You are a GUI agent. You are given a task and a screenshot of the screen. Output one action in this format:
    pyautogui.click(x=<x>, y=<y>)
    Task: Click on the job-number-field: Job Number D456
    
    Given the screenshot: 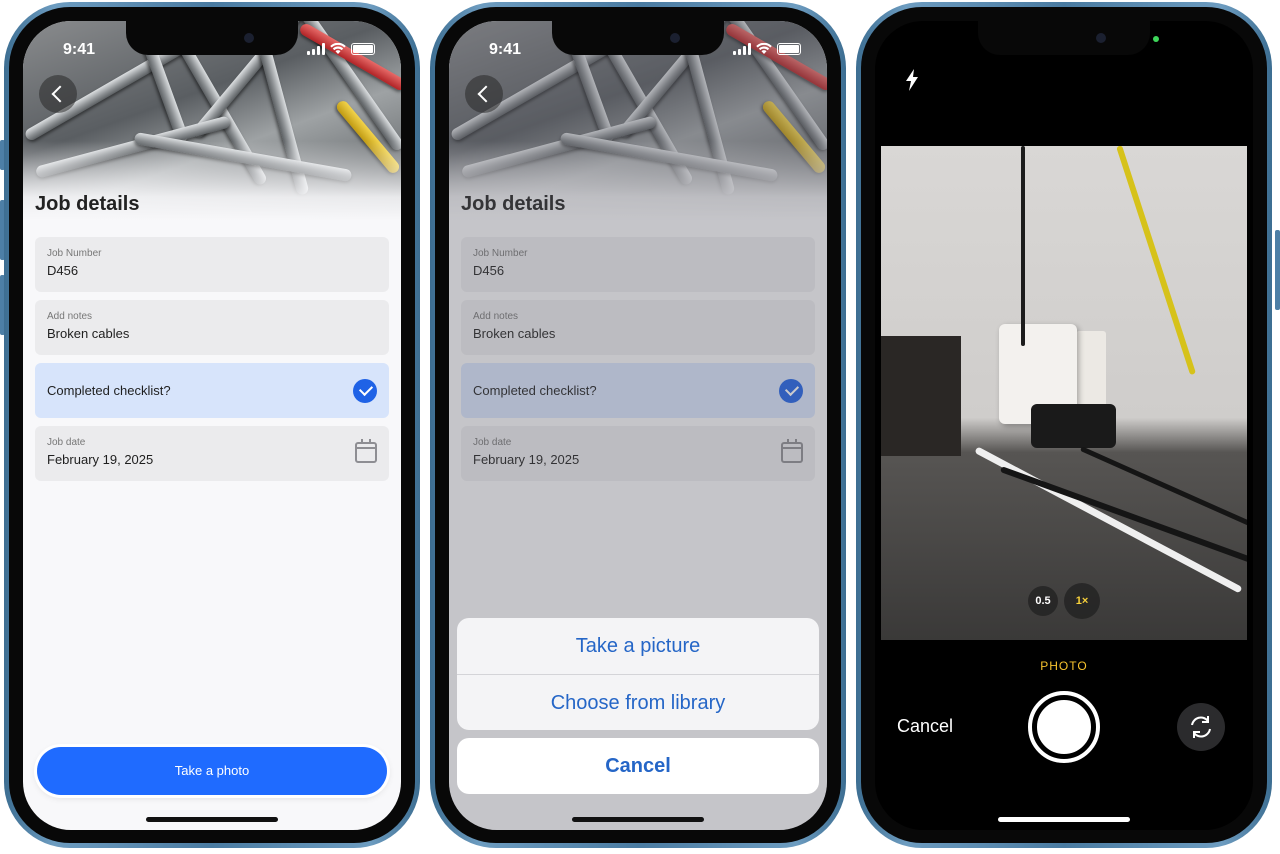 What is the action you would take?
    pyautogui.click(x=212, y=264)
    